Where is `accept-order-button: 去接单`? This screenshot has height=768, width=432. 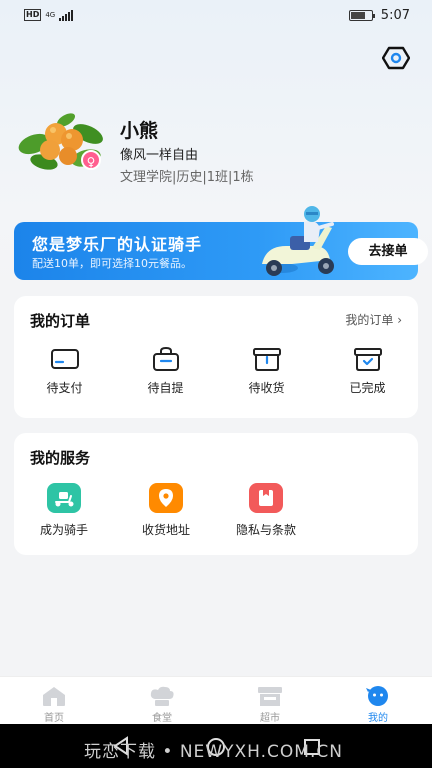
accept-order-button: 去接单 is located at coordinates (388, 251).